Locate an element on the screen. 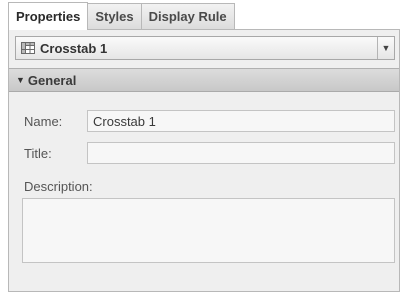 This screenshot has width=400, height=294. tab-bar: Properties Styles Display Rule is located at coordinates (204, 16).